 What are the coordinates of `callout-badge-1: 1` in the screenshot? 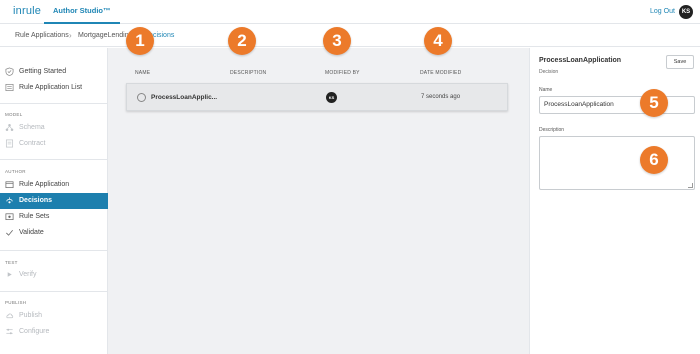 It's located at (140, 41).